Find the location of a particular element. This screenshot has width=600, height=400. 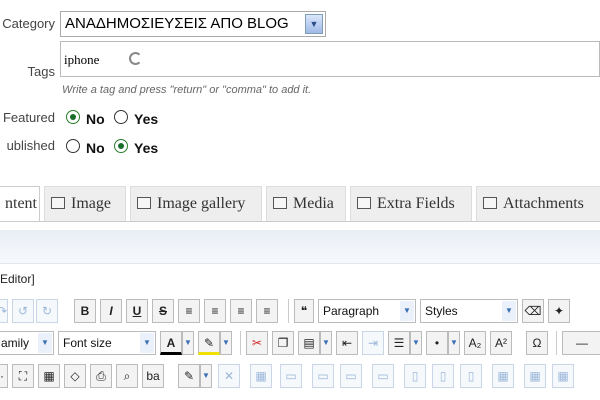

tags-label: Tags is located at coordinates (41, 71).